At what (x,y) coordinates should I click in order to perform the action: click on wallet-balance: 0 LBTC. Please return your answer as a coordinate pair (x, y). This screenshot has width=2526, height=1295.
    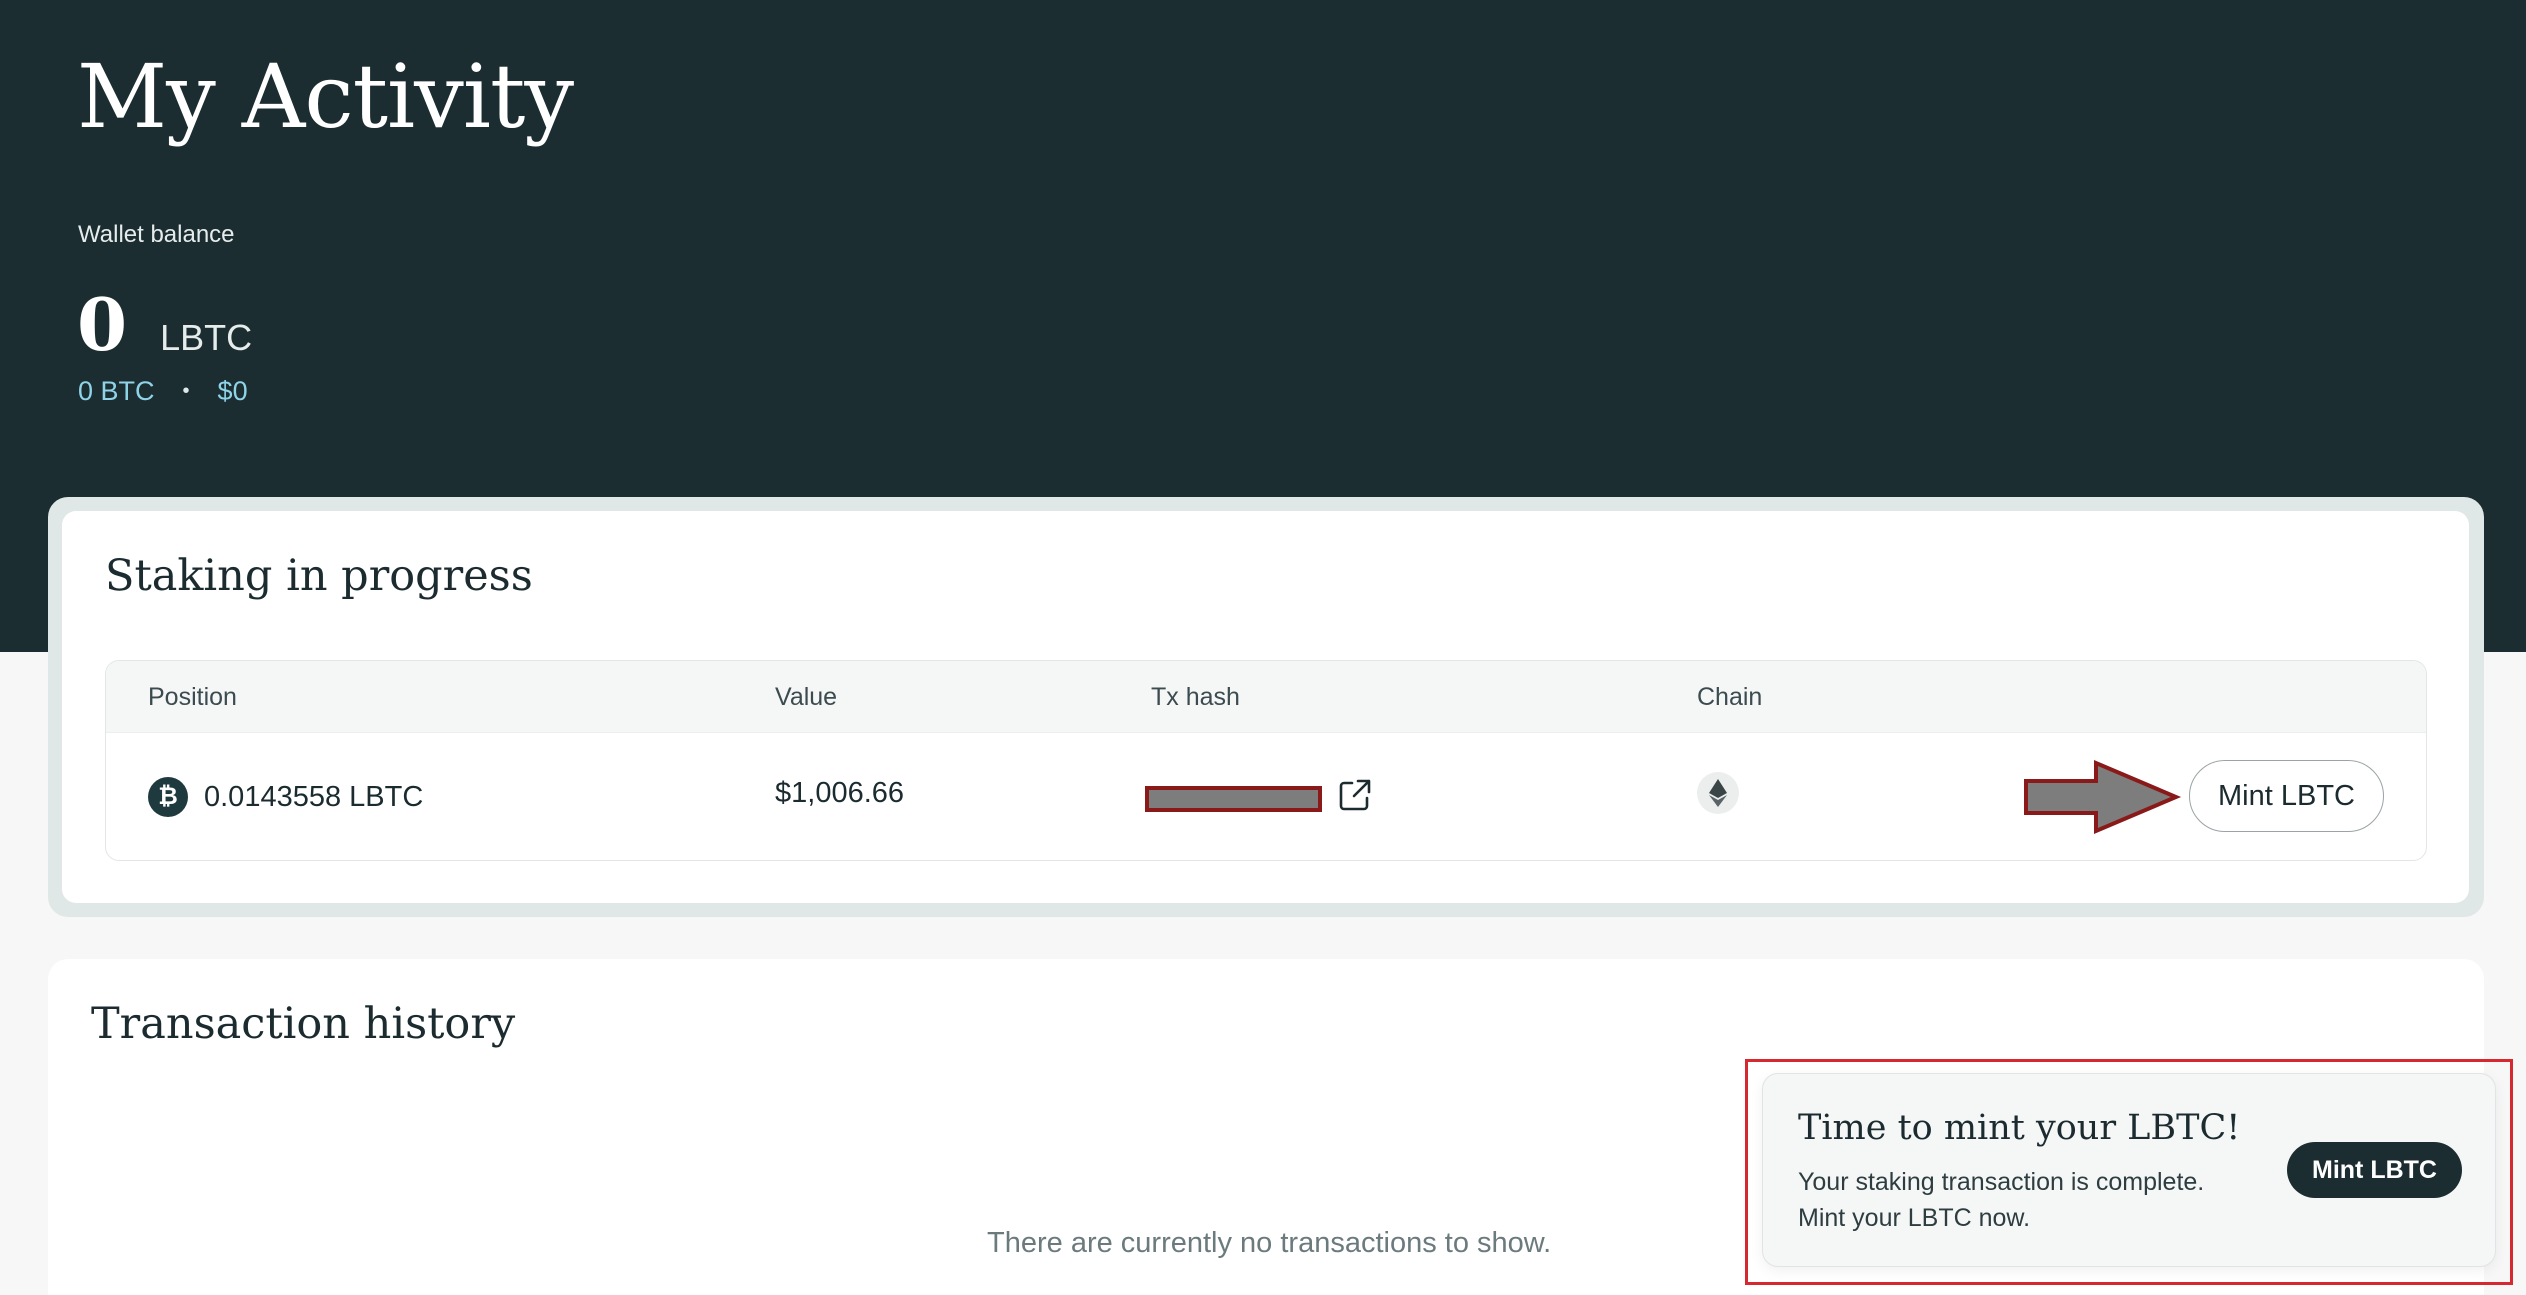
    Looking at the image, I should click on (164, 324).